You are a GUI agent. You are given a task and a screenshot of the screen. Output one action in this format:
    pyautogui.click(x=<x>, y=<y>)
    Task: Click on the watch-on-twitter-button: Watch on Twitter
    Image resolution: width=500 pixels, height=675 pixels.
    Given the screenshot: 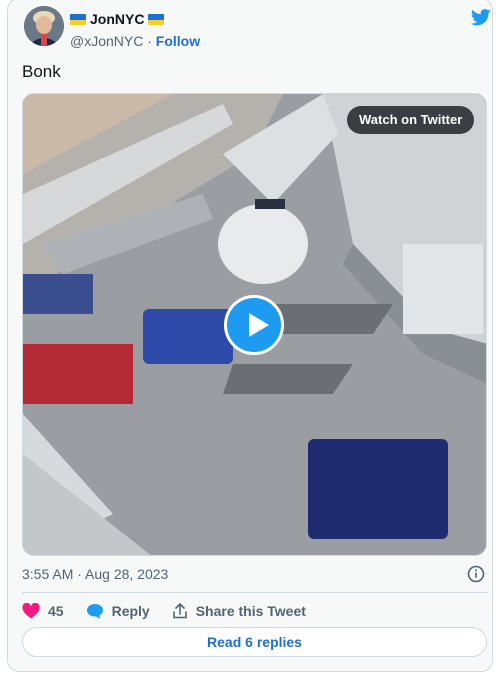 What is the action you would take?
    pyautogui.click(x=411, y=120)
    